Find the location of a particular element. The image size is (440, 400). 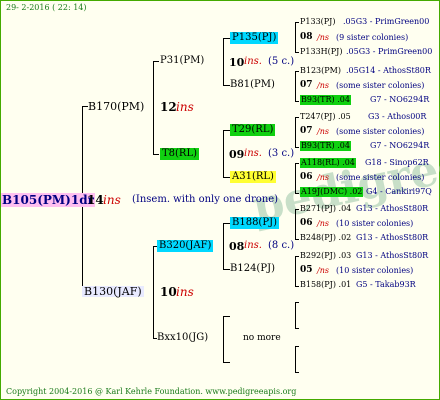

gen4-node: B158(PJ) .01 is located at coordinates (325, 285).